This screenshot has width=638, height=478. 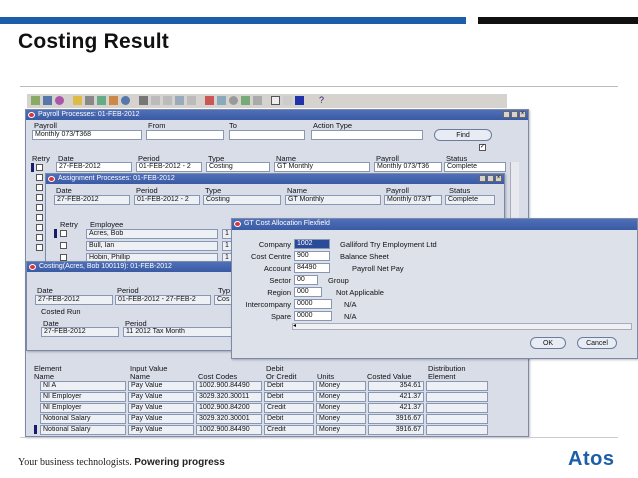 What do you see at coordinates (185, 135) in the screenshot?
I see `from-field` at bounding box center [185, 135].